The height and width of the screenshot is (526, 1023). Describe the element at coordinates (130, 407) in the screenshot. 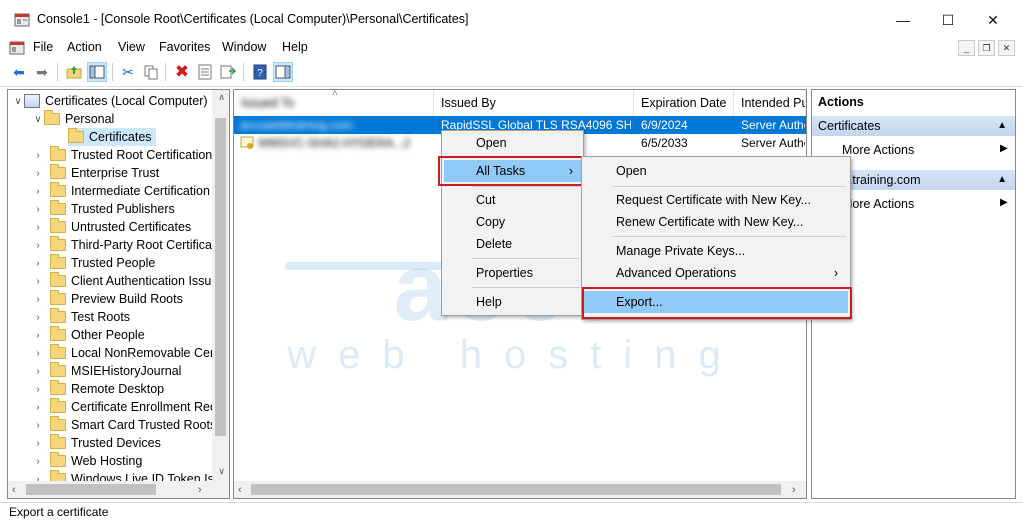

I see `tree-item-cert-enrollment-requests: › Certificate Enrollment Requests` at that location.